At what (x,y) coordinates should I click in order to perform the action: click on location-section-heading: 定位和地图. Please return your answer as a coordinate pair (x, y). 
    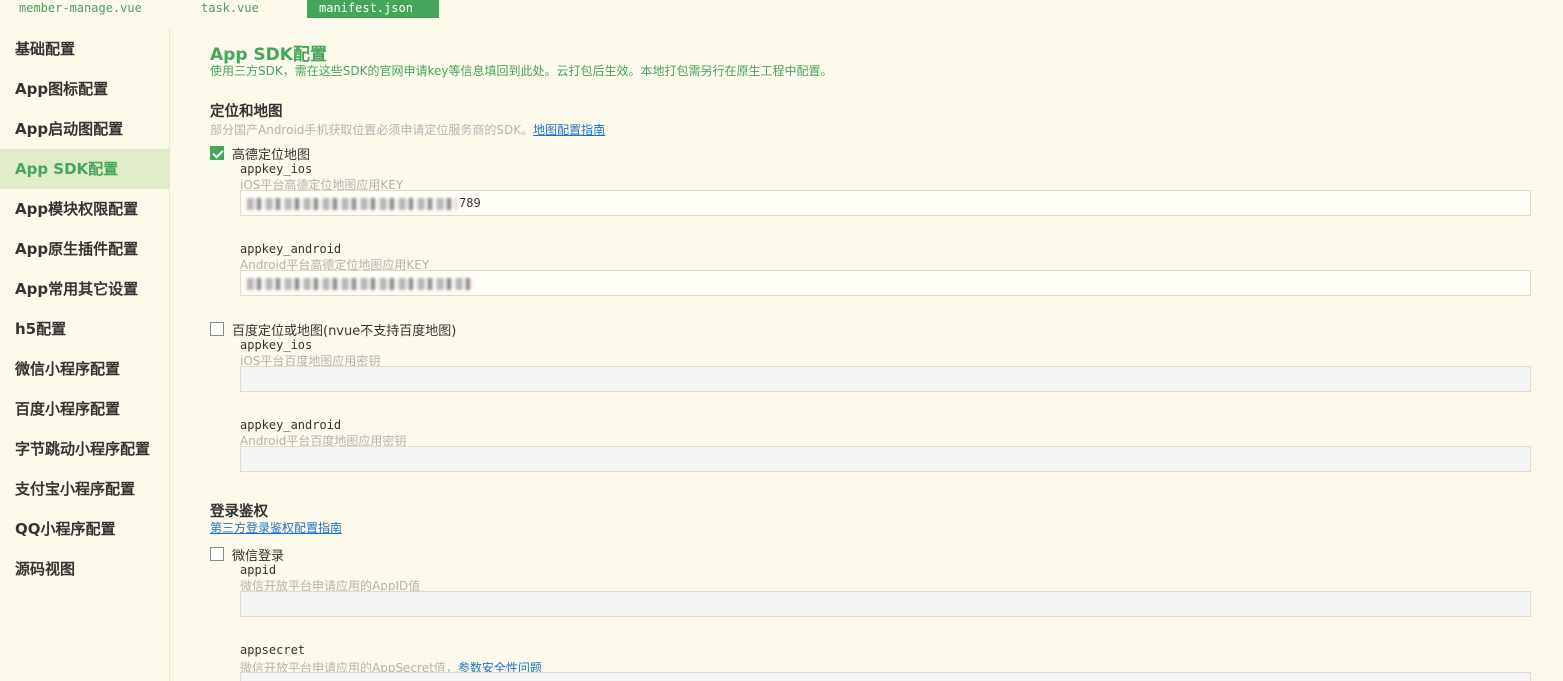
    Looking at the image, I should click on (246, 112).